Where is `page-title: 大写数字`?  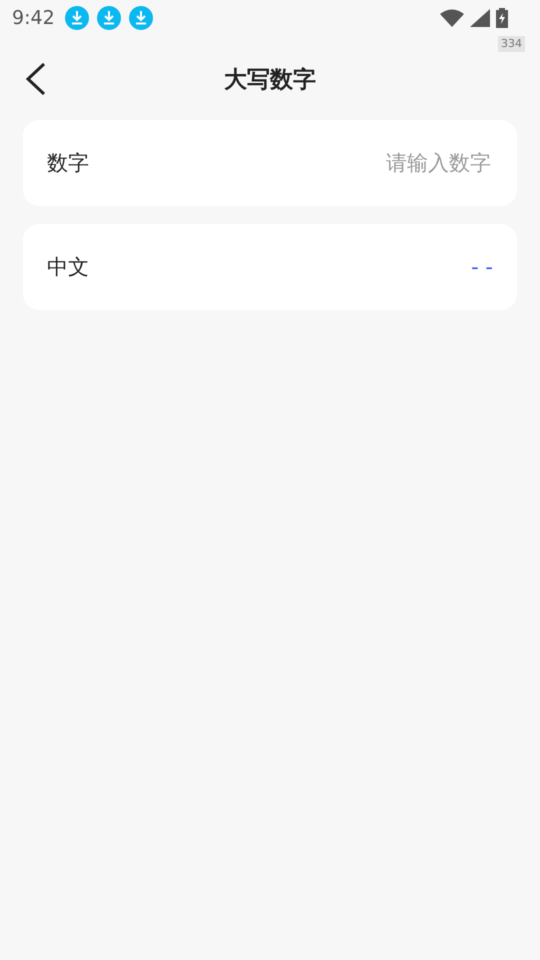 page-title: 大写数字 is located at coordinates (270, 80).